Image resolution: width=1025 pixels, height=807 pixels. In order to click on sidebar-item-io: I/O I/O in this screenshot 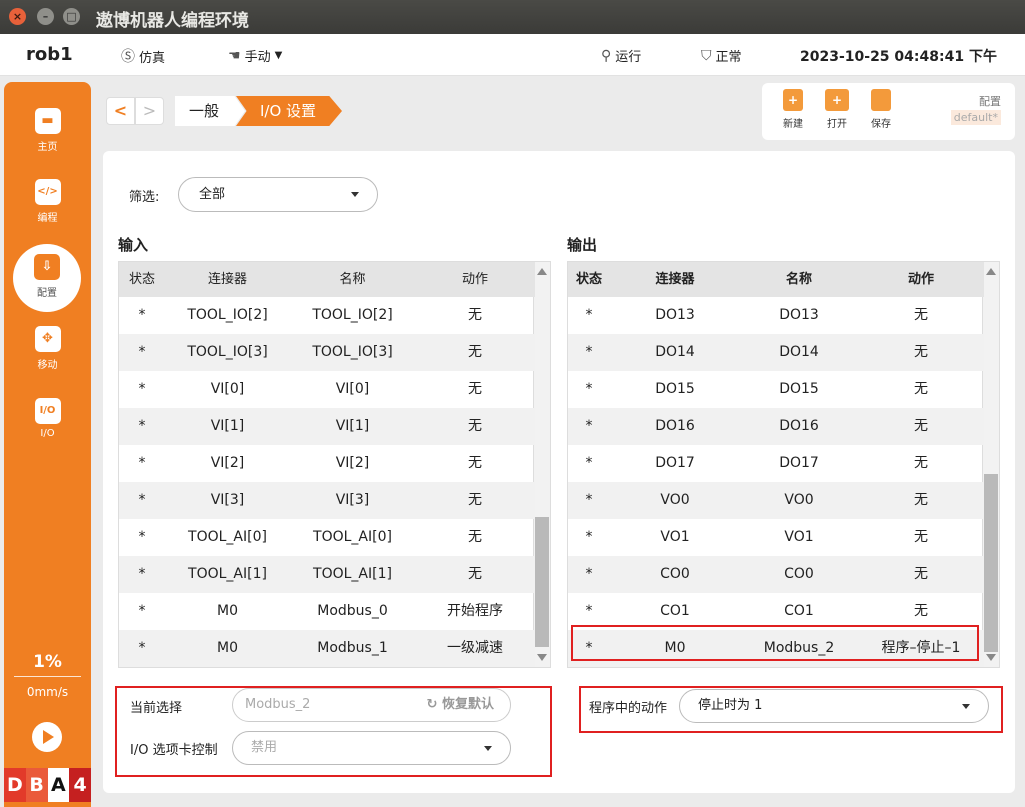, I will do `click(47, 418)`.